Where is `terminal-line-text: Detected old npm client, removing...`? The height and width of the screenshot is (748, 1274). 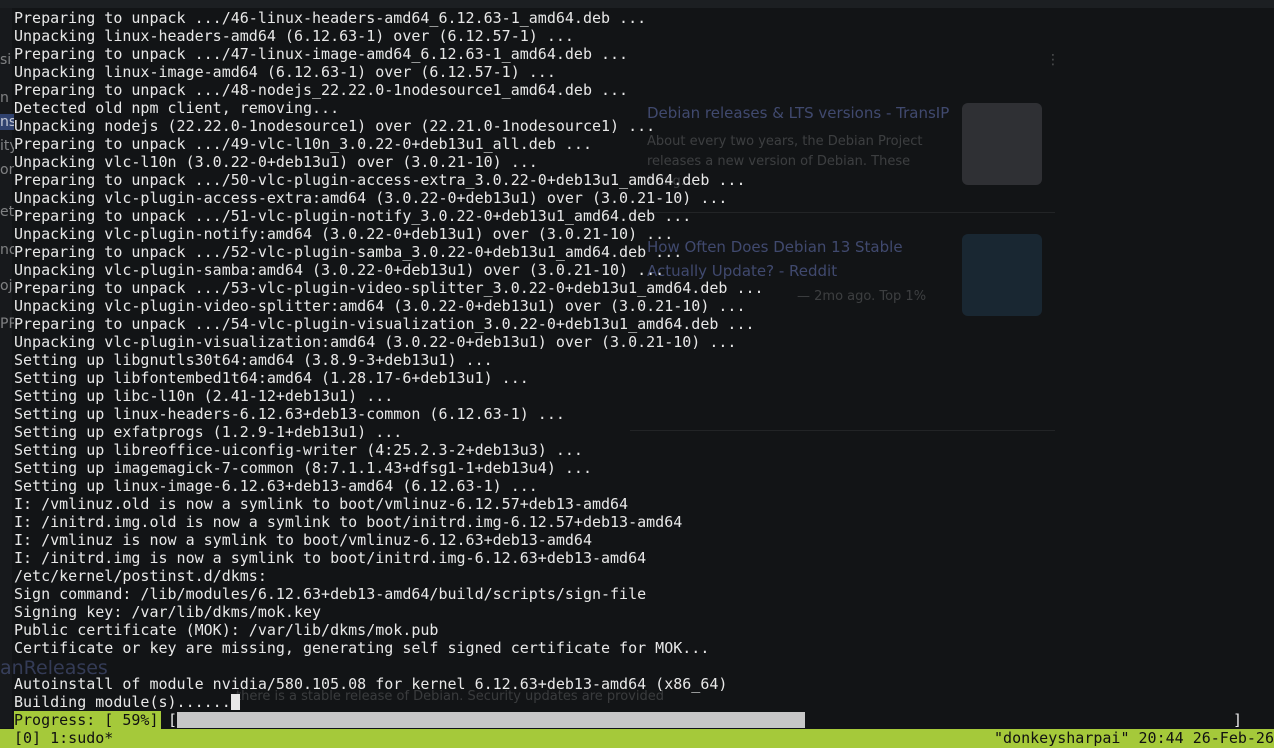 terminal-line-text: Detected old npm client, removing... is located at coordinates (177, 108).